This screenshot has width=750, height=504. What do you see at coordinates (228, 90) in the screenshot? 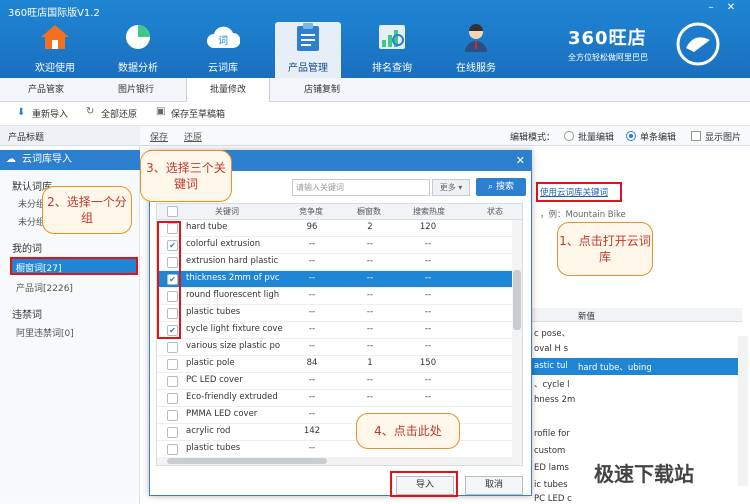
I see `subtab-batch-modify: 批量修改` at bounding box center [228, 90].